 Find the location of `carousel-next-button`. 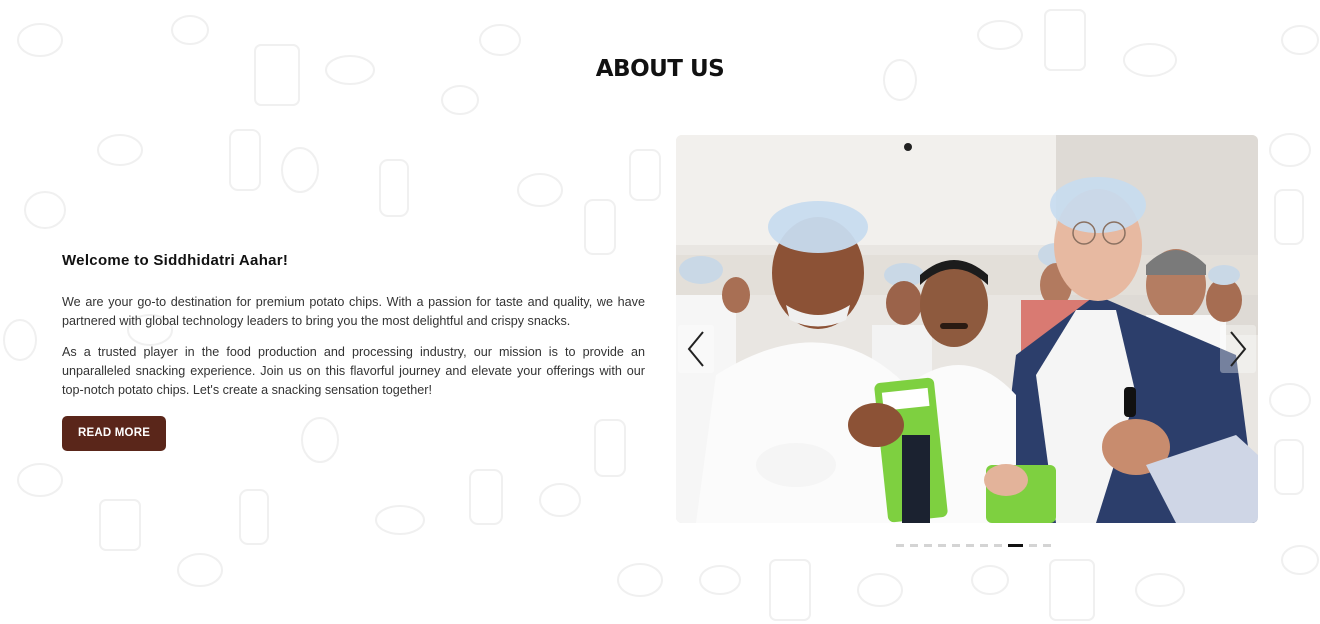

carousel-next-button is located at coordinates (1238, 349).